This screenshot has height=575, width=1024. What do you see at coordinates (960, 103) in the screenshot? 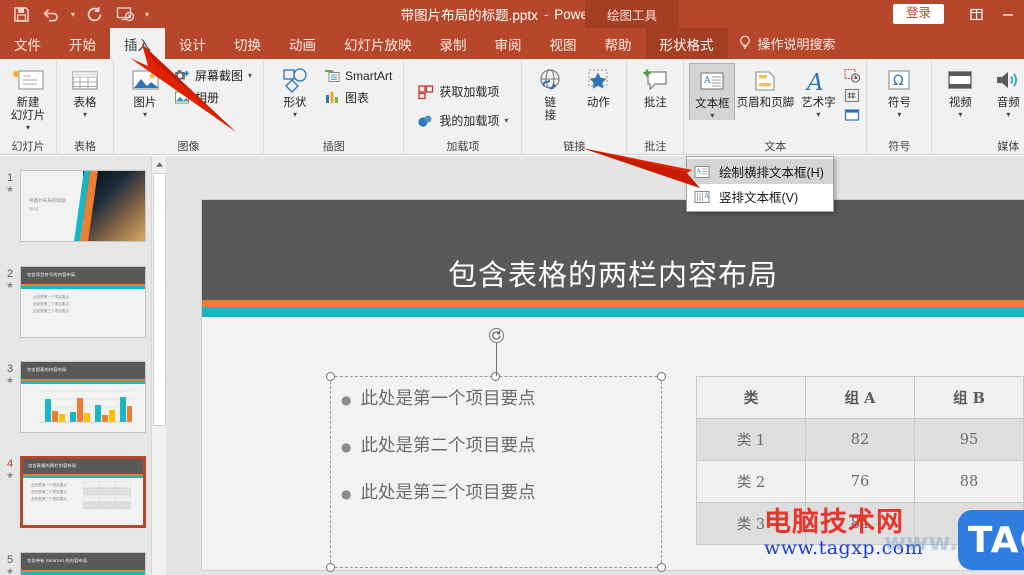
I see `video-label: 视频` at bounding box center [960, 103].